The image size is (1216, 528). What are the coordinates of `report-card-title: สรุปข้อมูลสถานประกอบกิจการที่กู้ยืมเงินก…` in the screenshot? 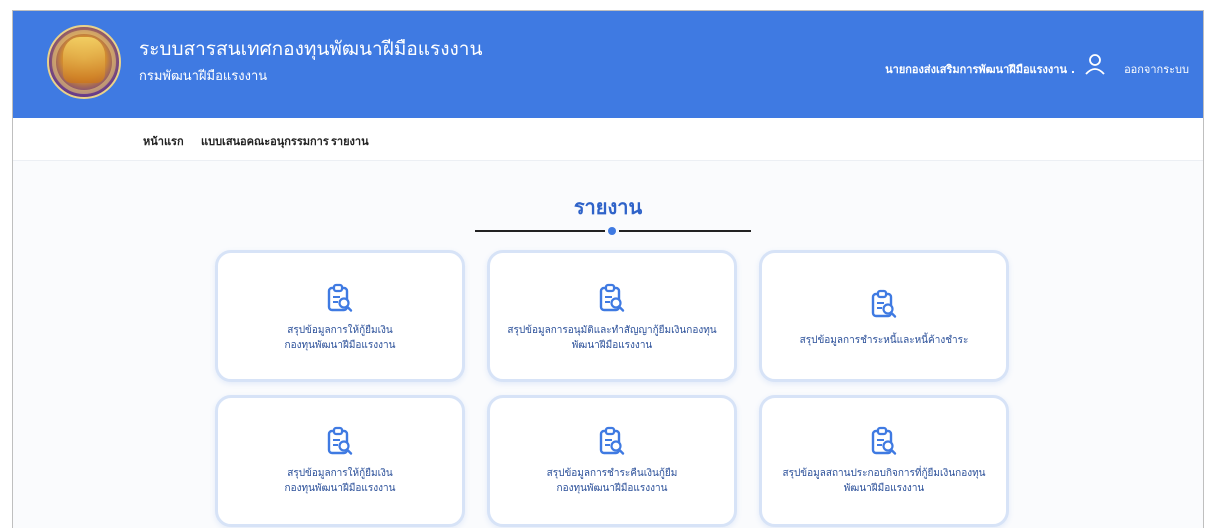 It's located at (884, 473).